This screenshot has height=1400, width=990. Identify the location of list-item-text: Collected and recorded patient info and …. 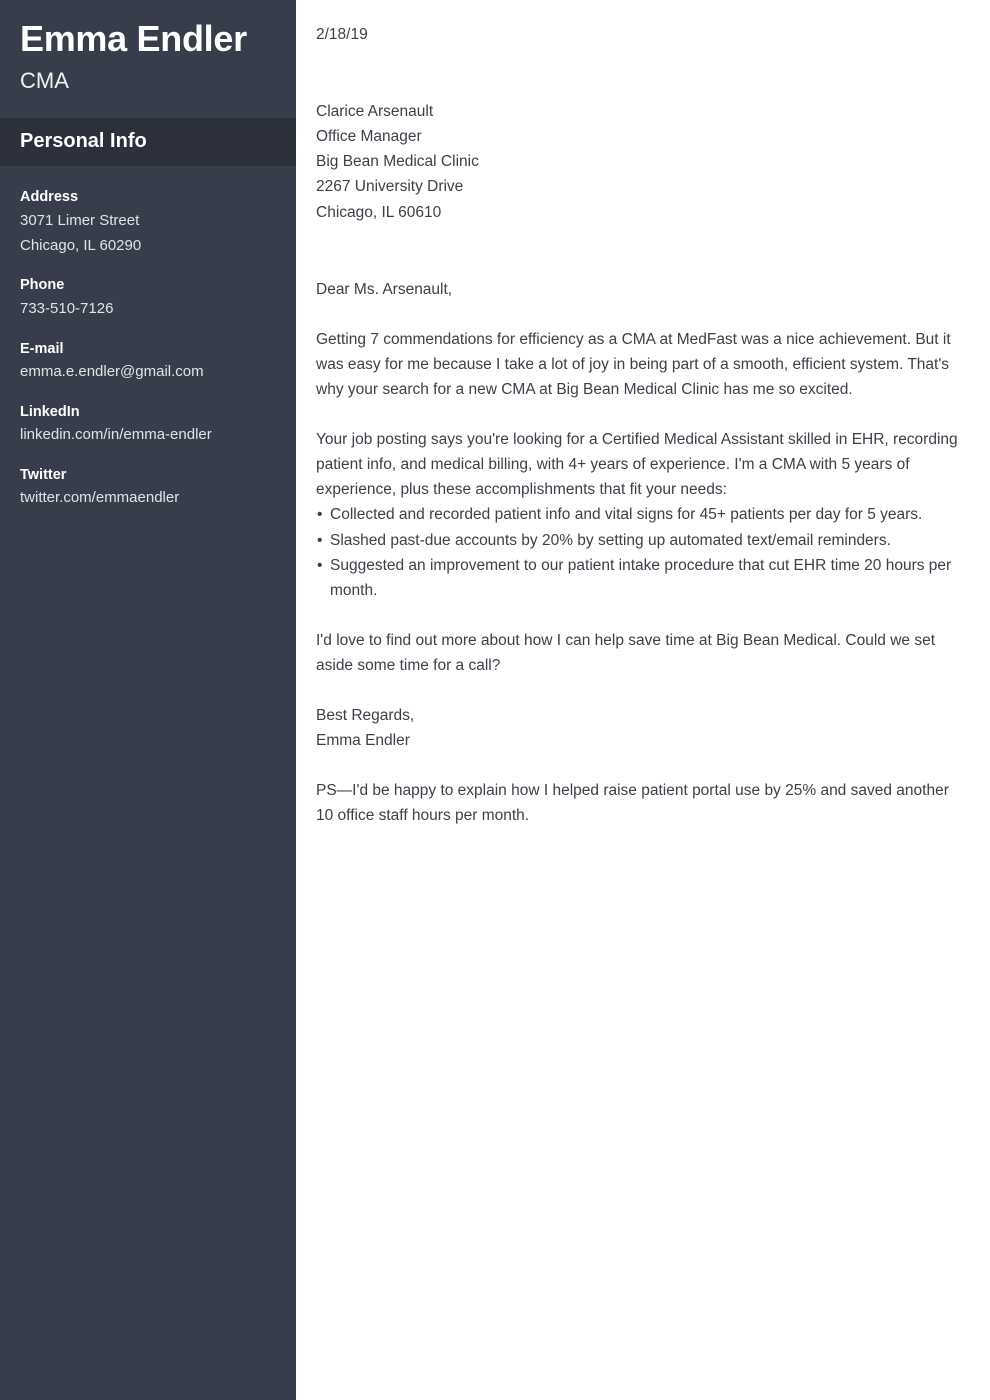
(626, 515).